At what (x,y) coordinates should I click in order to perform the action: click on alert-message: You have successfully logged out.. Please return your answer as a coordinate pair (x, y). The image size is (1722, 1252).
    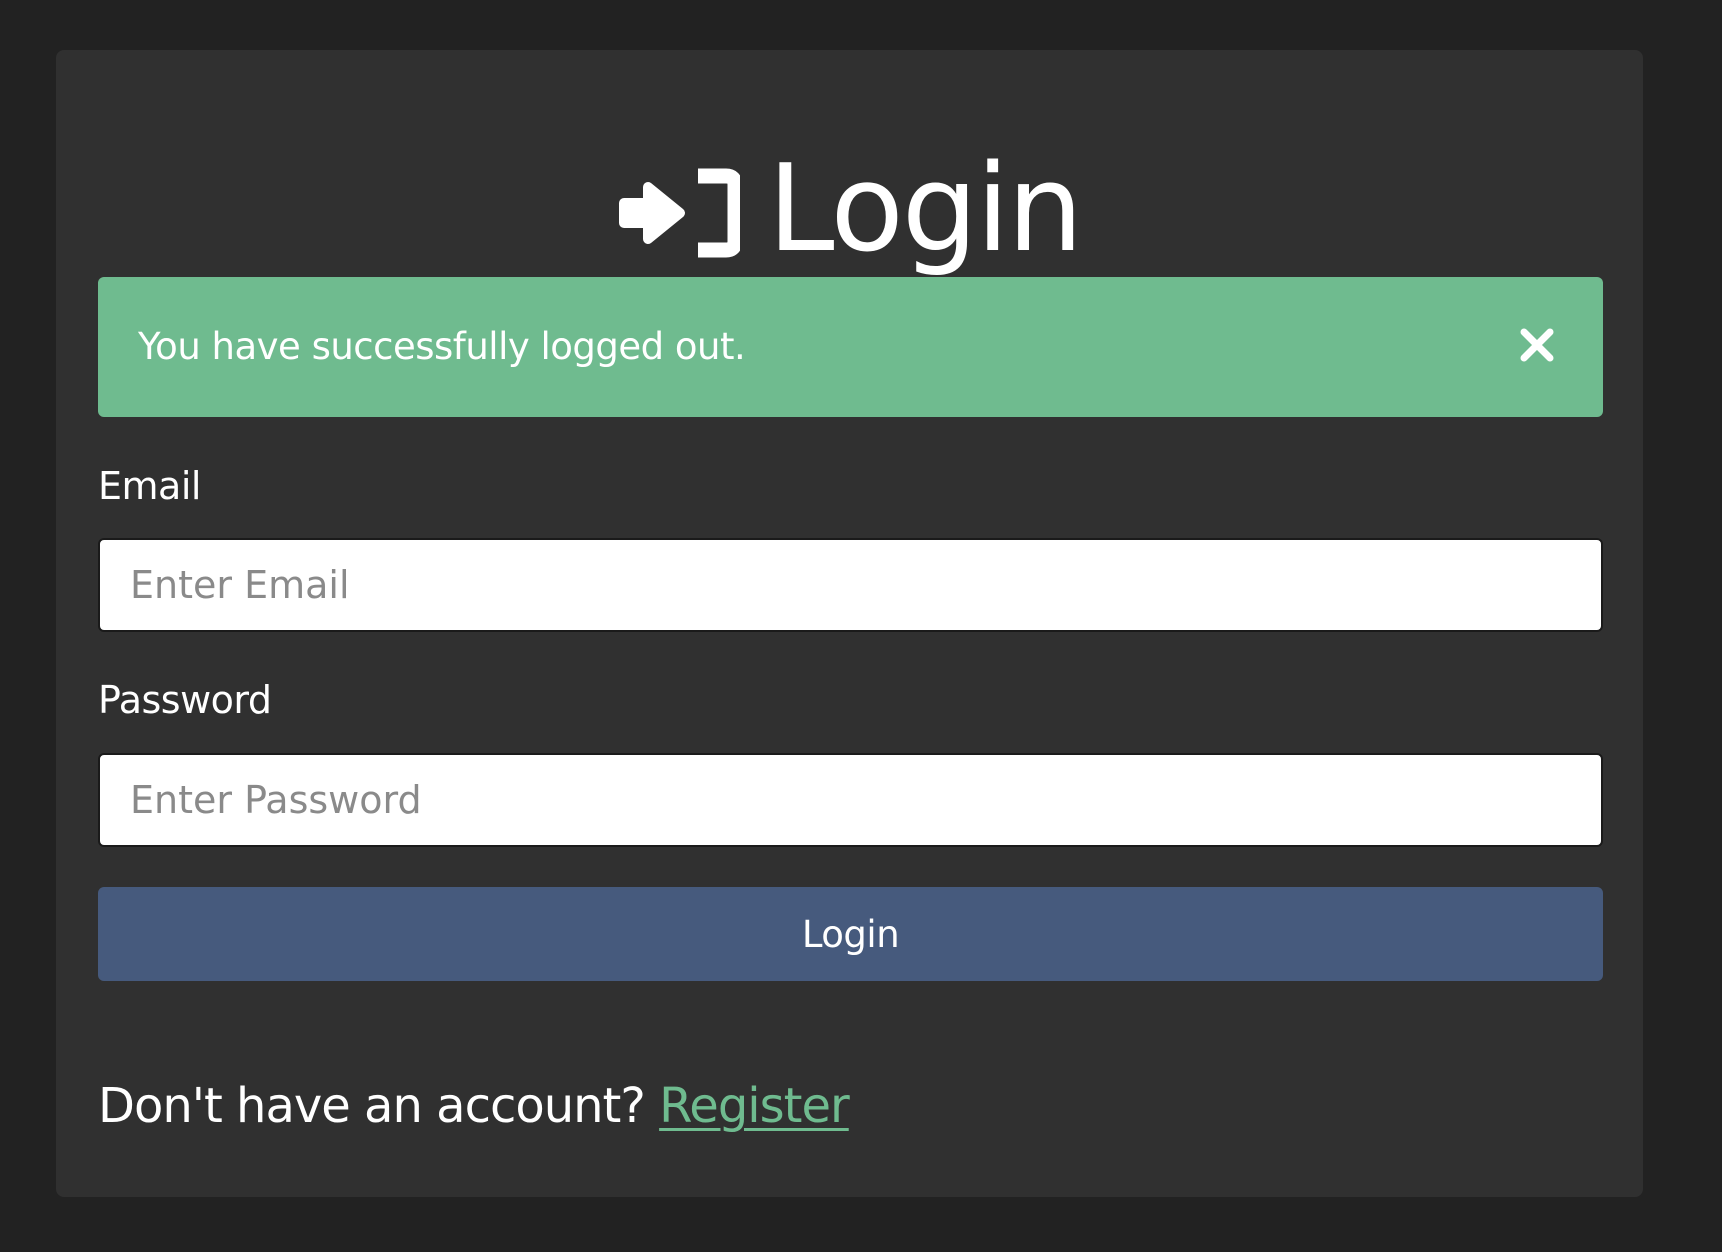
    Looking at the image, I should click on (442, 346).